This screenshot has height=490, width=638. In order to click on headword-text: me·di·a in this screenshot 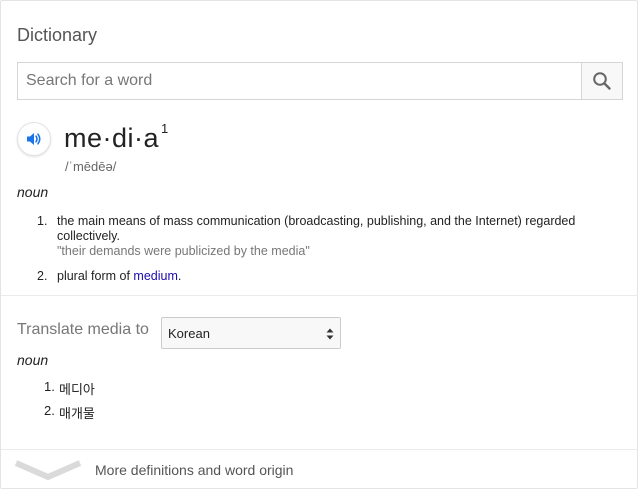, I will do `click(112, 138)`.